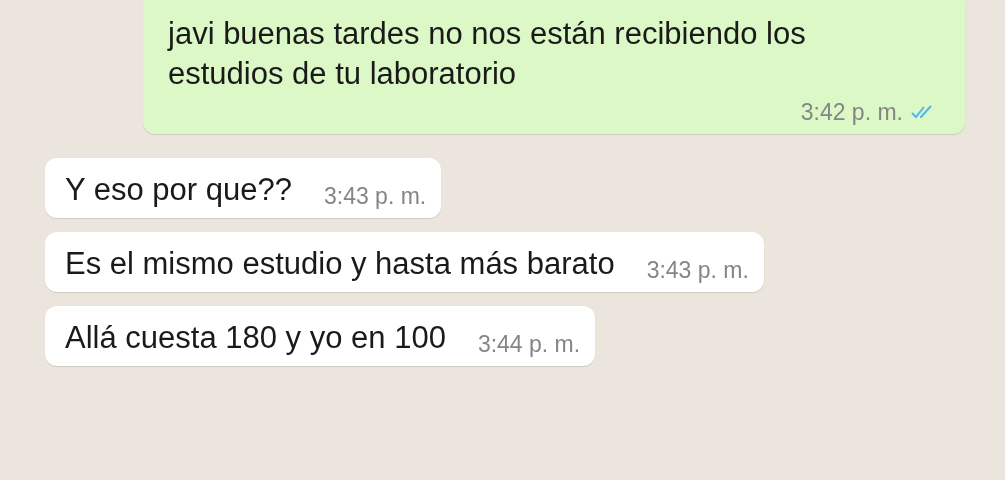  Describe the element at coordinates (529, 345) in the screenshot. I see `message-time: 3:44 p. m.` at that location.